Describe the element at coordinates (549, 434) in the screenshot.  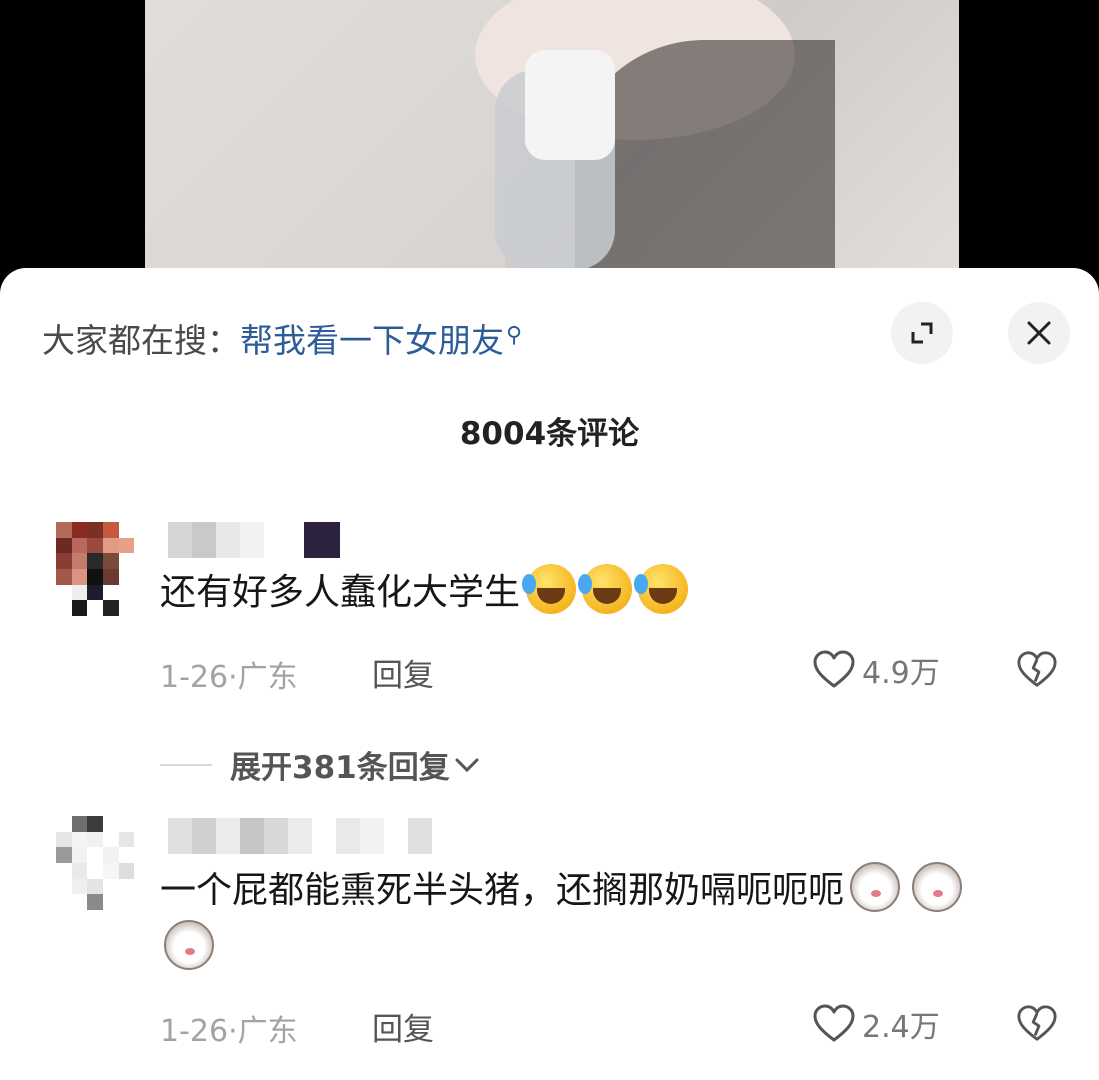
I see `comment-count-title: 8004条评论` at that location.